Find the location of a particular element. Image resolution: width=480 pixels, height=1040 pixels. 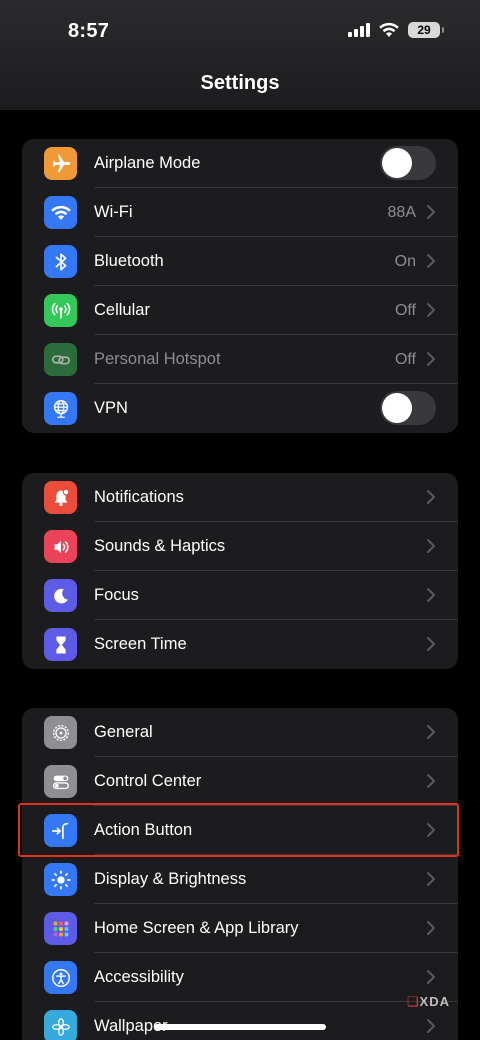

navigation-header: 8:57 29 Settings is located at coordinates (240, 55).